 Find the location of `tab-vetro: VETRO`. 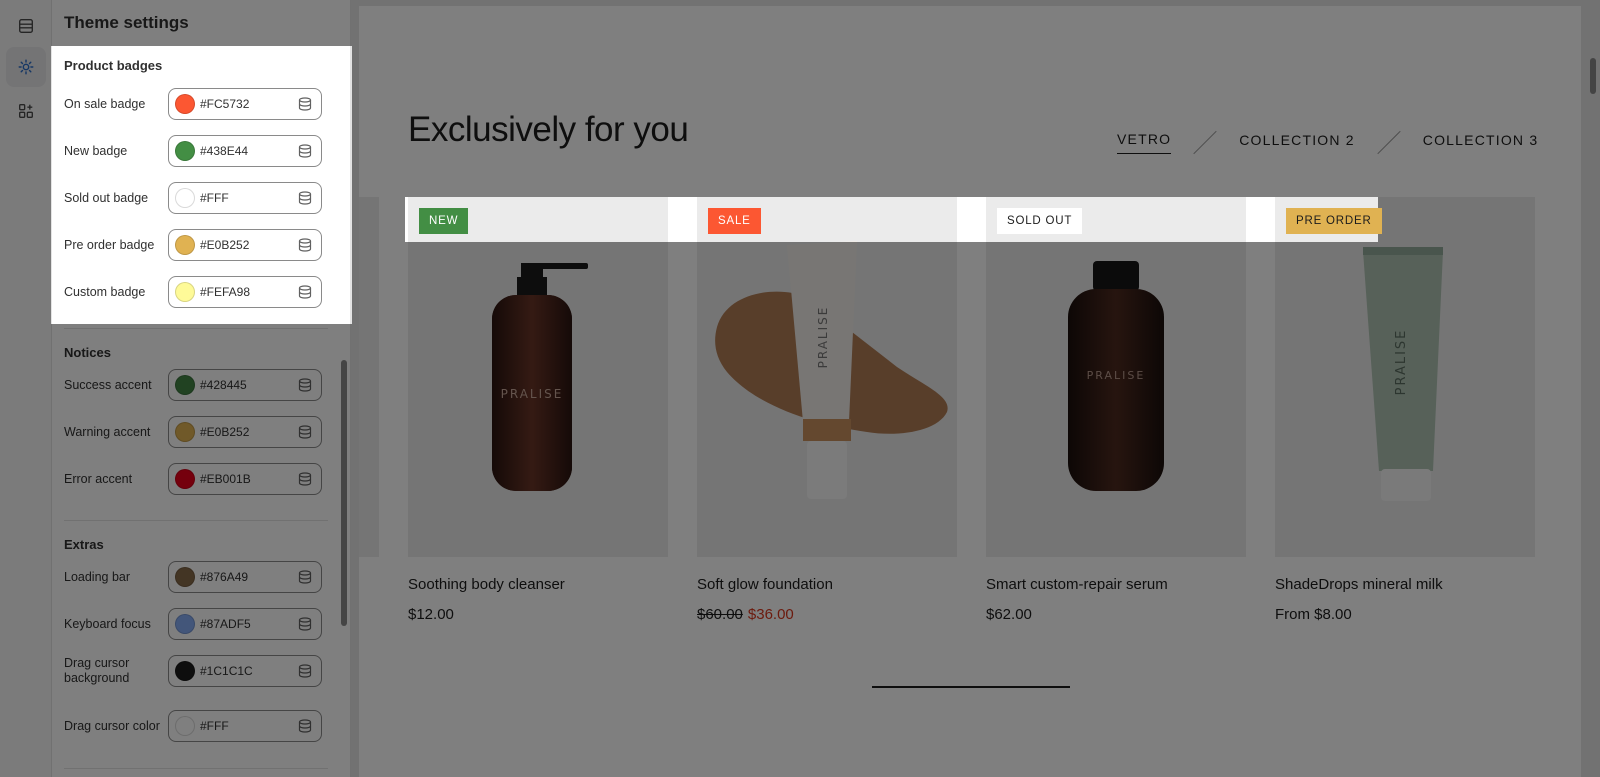

tab-vetro: VETRO is located at coordinates (1144, 142).